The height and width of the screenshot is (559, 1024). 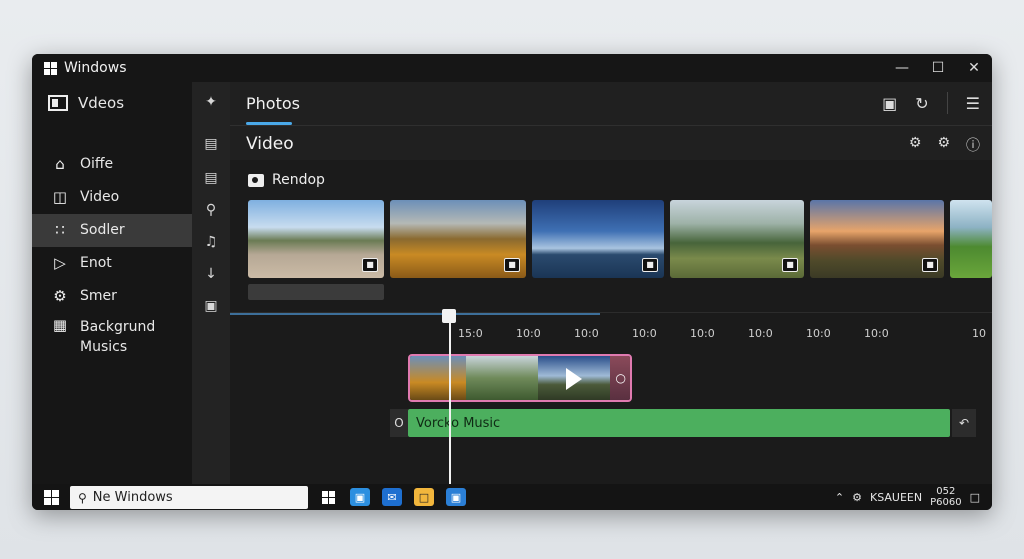 I want to click on thumbnail-autumn-castle: ■, so click(x=458, y=239).